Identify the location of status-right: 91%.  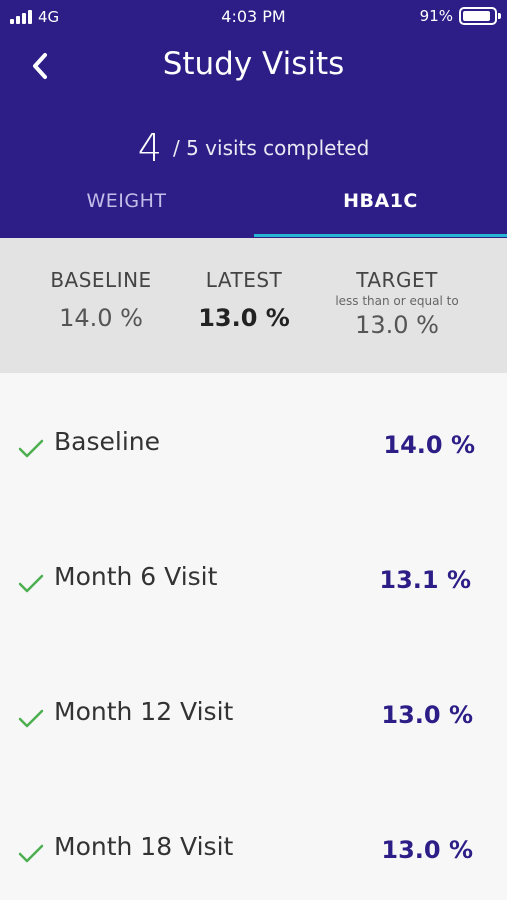
(460, 16).